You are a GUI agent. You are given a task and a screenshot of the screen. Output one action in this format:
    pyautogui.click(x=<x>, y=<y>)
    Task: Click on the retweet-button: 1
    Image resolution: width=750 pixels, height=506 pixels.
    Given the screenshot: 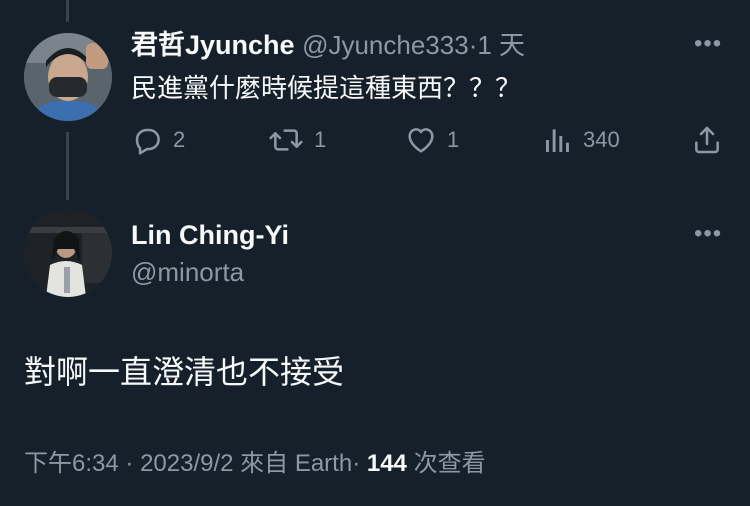 What is the action you would take?
    pyautogui.click(x=297, y=140)
    